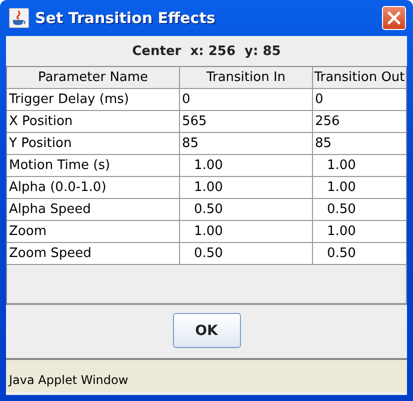  I want to click on close-icon, so click(394, 18).